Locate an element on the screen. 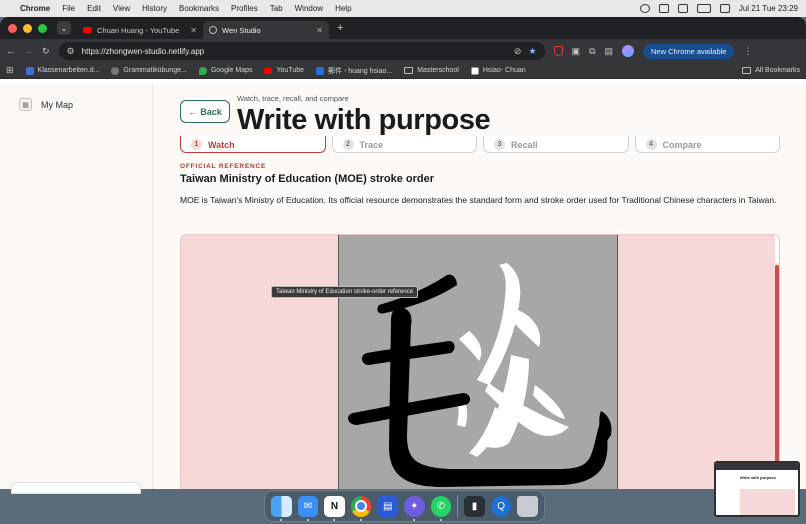  new-chrome-available-button: New Chrome available is located at coordinates (689, 51).